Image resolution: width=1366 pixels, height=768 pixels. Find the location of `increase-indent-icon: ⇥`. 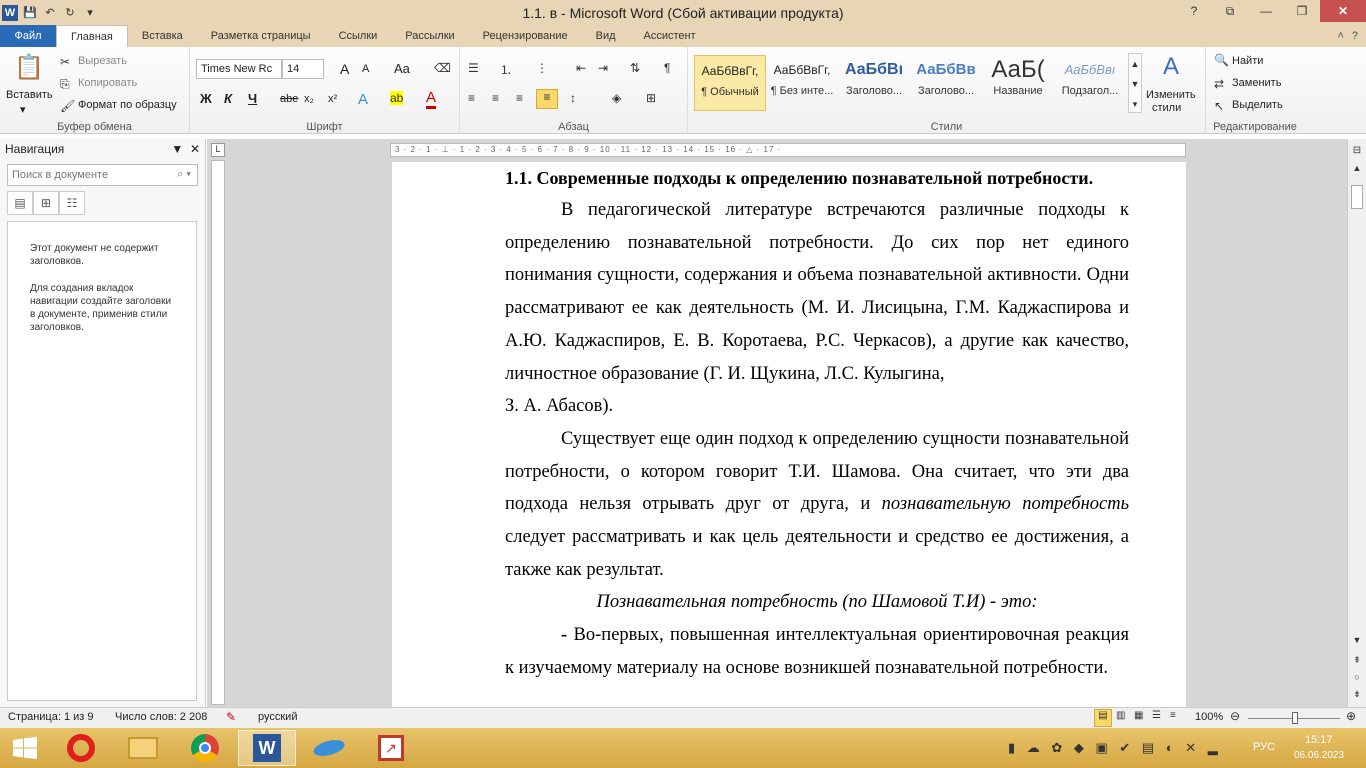

increase-indent-icon: ⇥ is located at coordinates (603, 68).